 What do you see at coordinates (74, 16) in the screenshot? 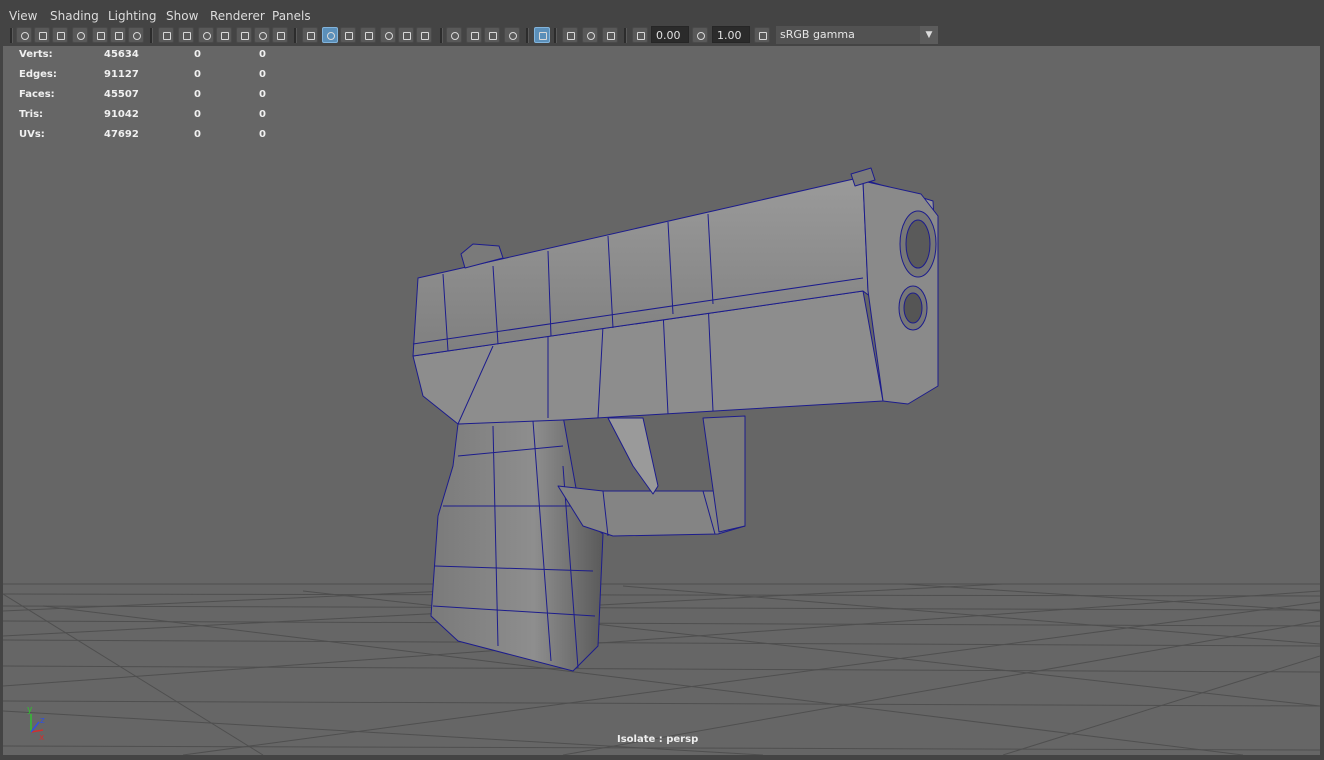
I see `menu-shading: Shading` at bounding box center [74, 16].